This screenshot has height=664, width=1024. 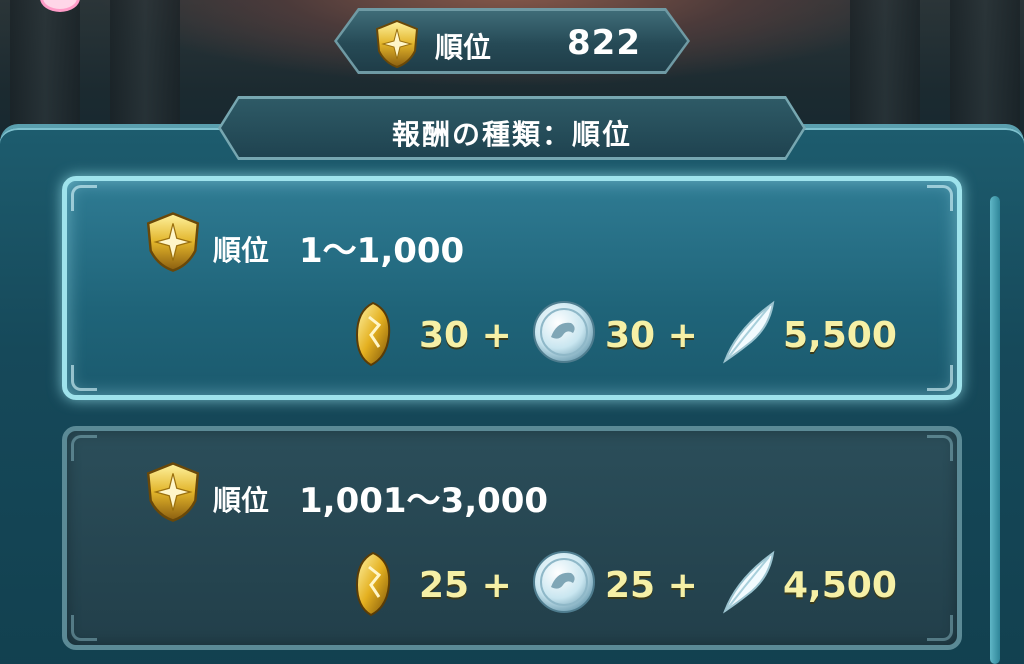 I want to click on orb-amount: 30 +, so click(x=465, y=335).